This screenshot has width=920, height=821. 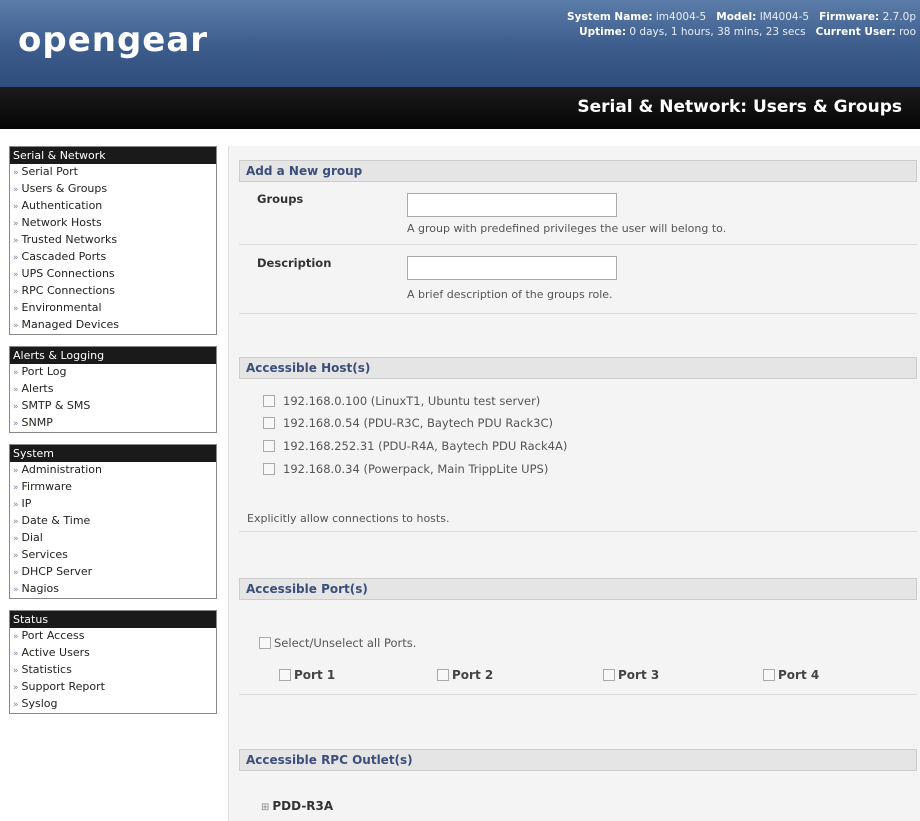 What do you see at coordinates (44, 554) in the screenshot?
I see `sidebar-item-label: Services` at bounding box center [44, 554].